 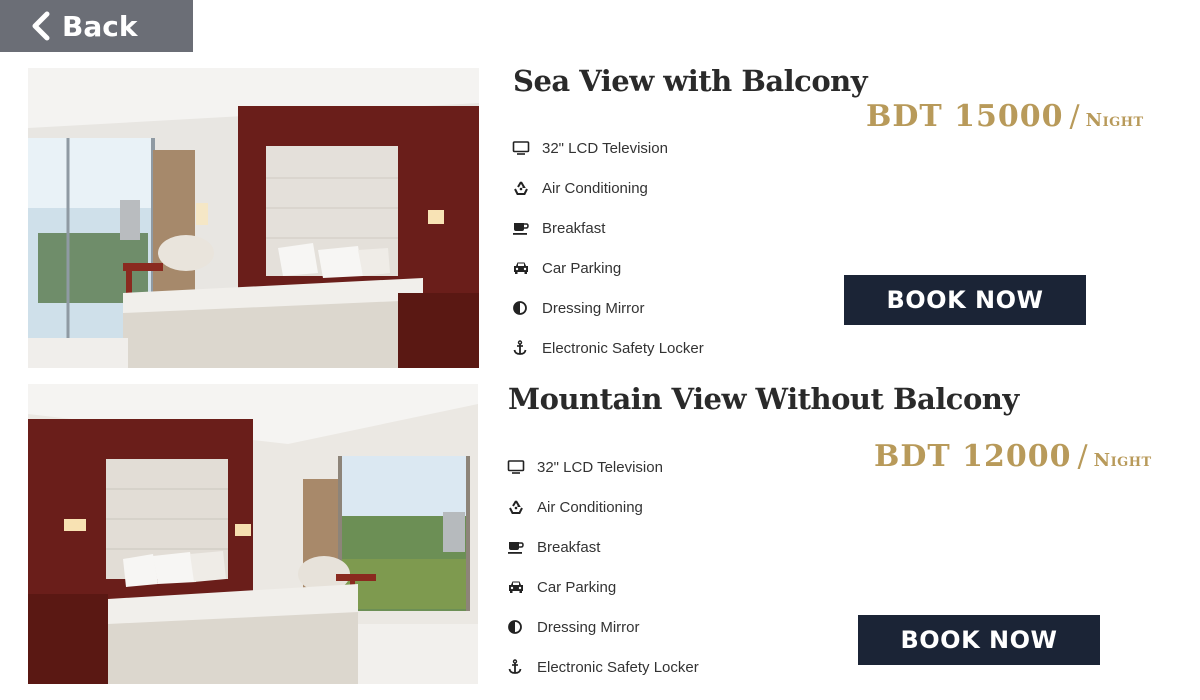 What do you see at coordinates (690, 81) in the screenshot?
I see `room-title: Sea View with Balcony` at bounding box center [690, 81].